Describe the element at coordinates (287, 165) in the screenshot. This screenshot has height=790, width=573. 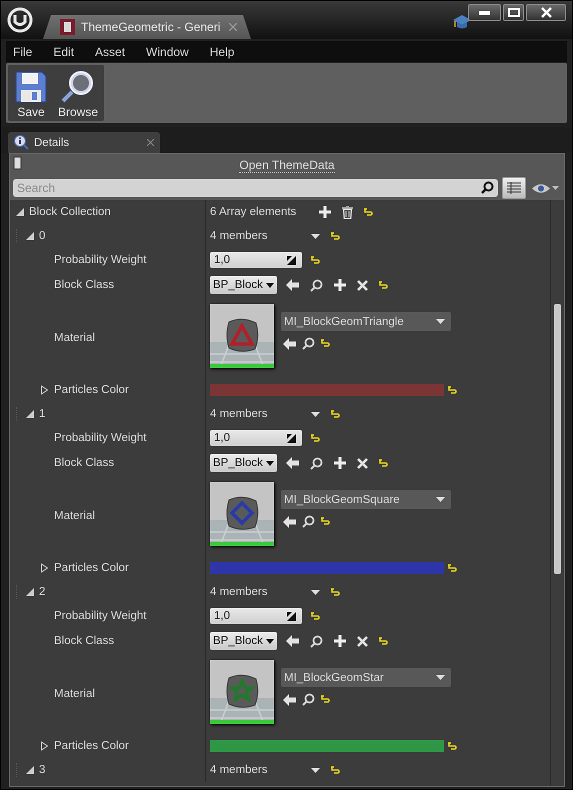
I see `asset-link: Open ThemeData` at that location.